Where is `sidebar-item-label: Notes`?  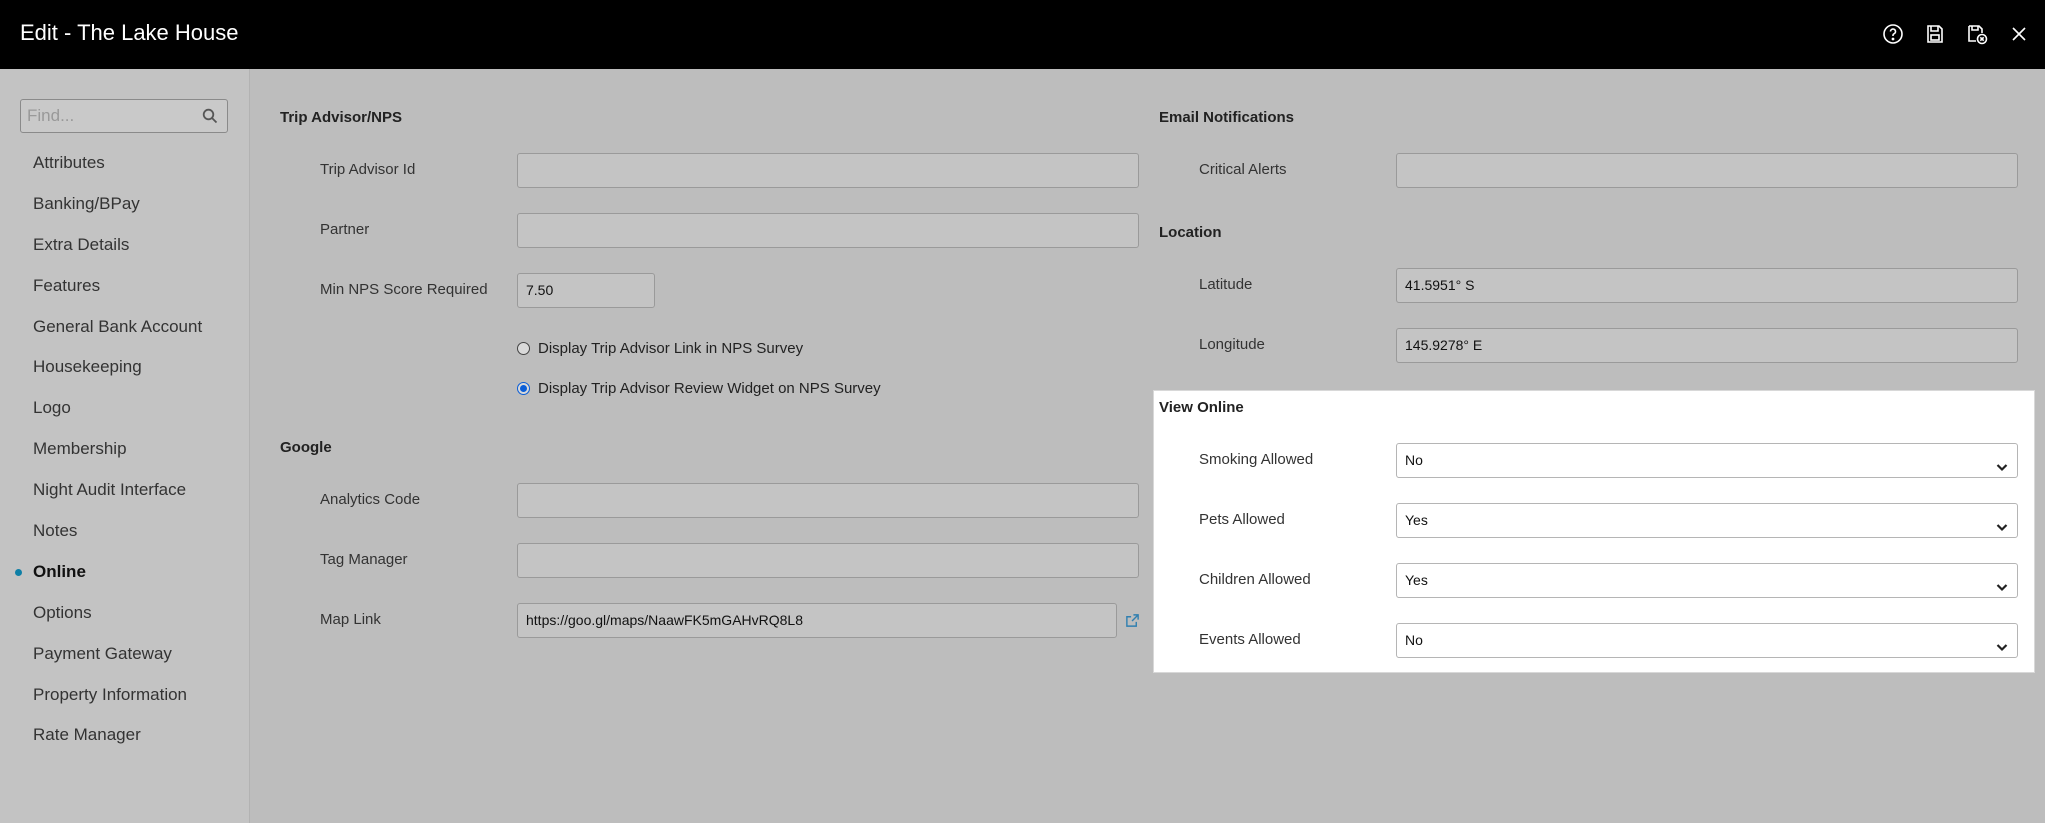
sidebar-item-label: Notes is located at coordinates (55, 531).